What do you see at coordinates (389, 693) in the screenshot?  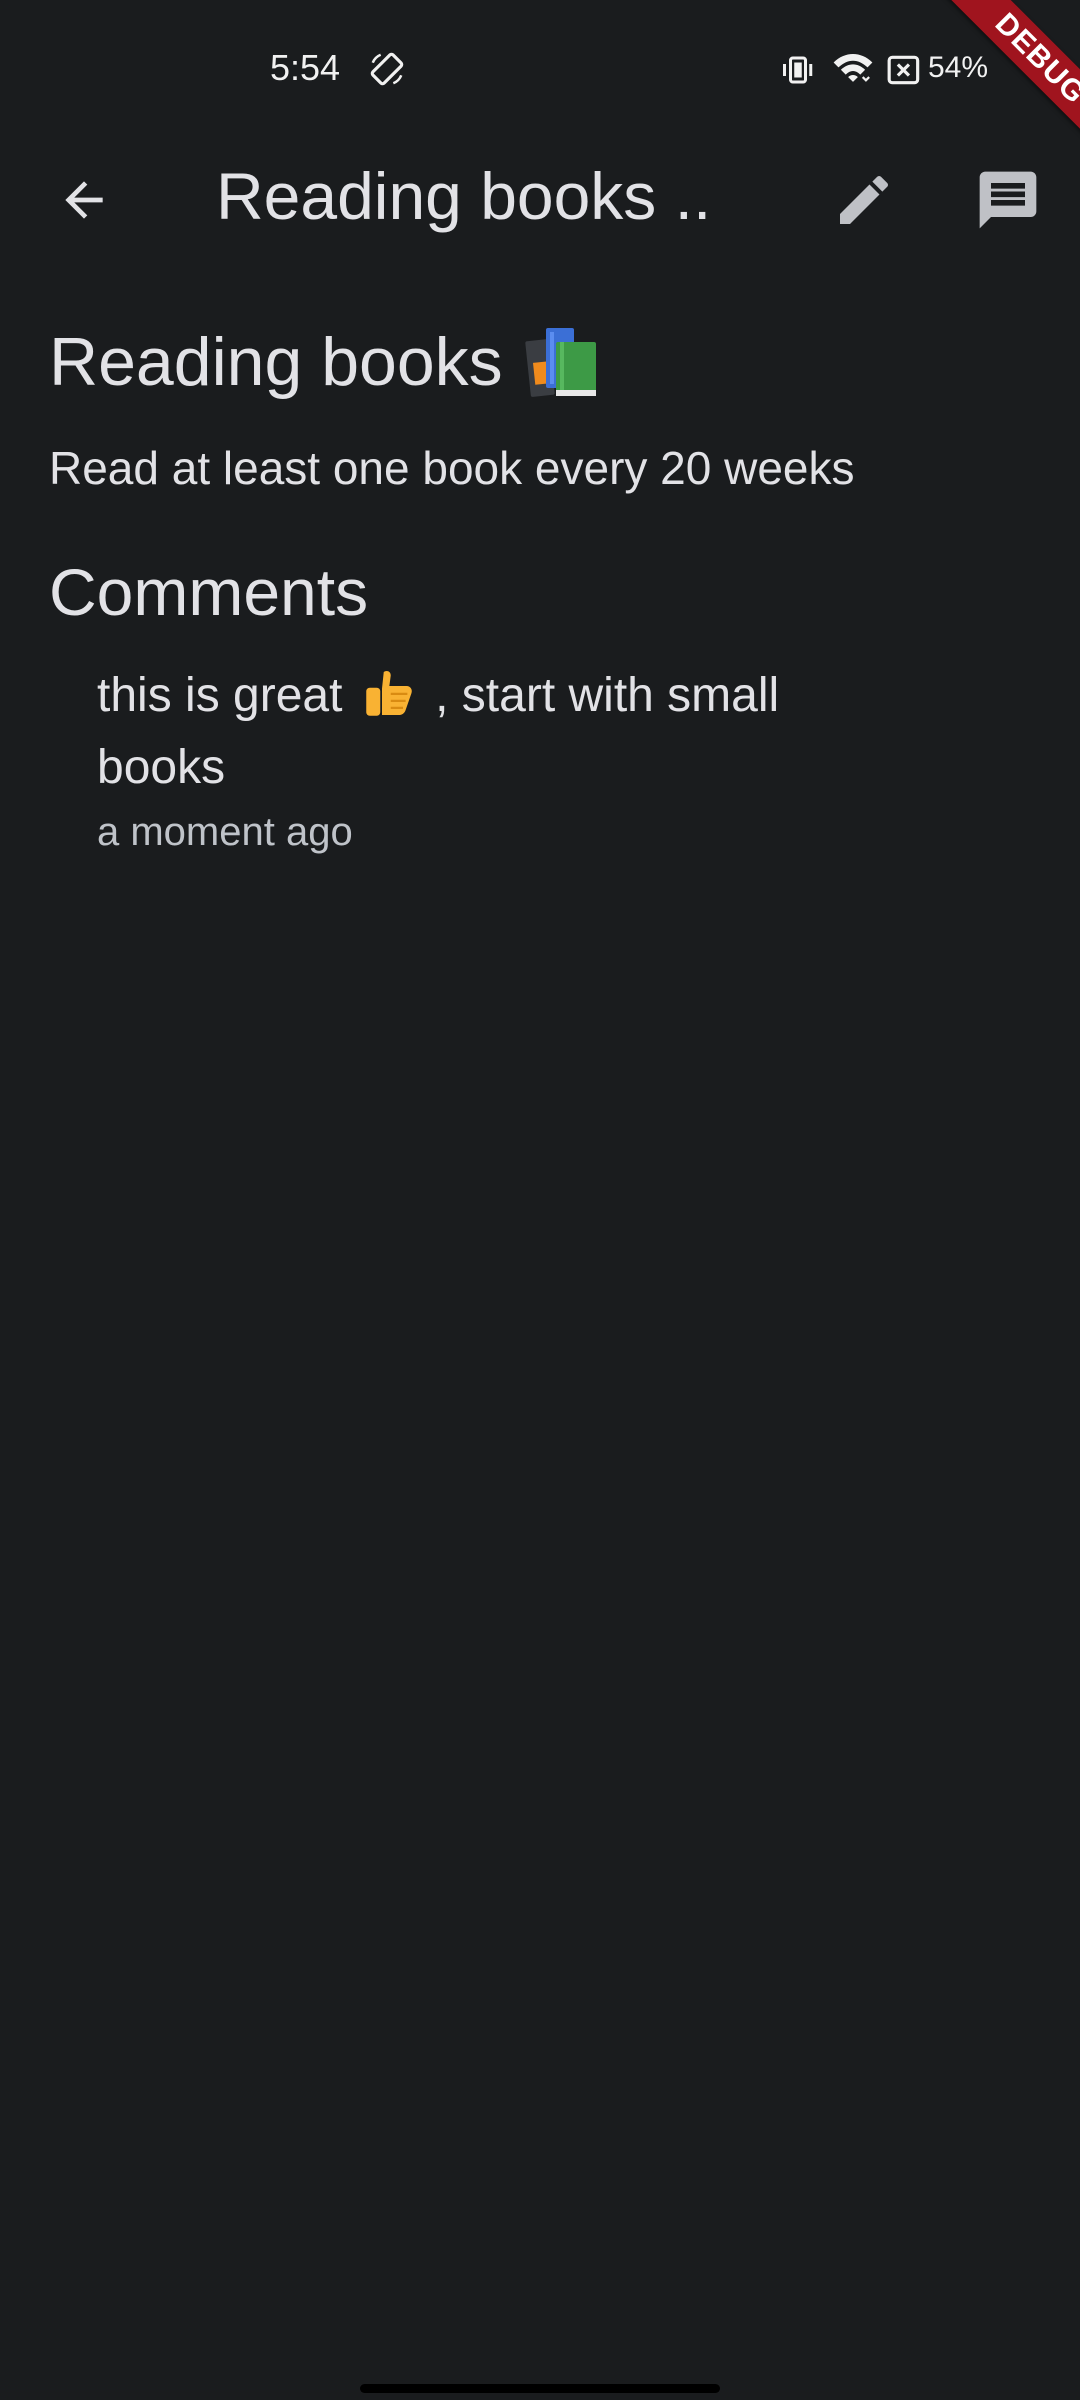 I see `thumbs-up-icon` at bounding box center [389, 693].